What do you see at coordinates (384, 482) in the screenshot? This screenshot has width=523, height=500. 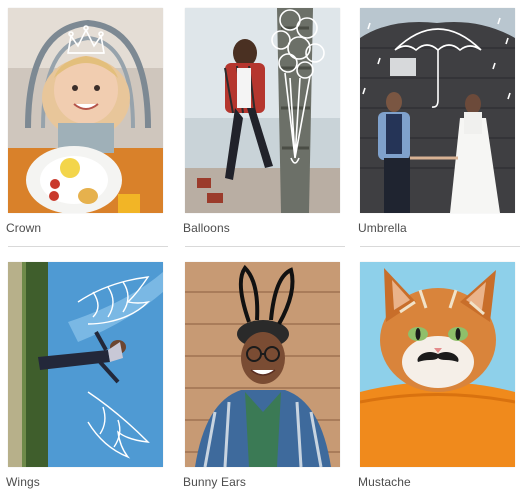 I see `card-label-mustache: Mustache` at bounding box center [384, 482].